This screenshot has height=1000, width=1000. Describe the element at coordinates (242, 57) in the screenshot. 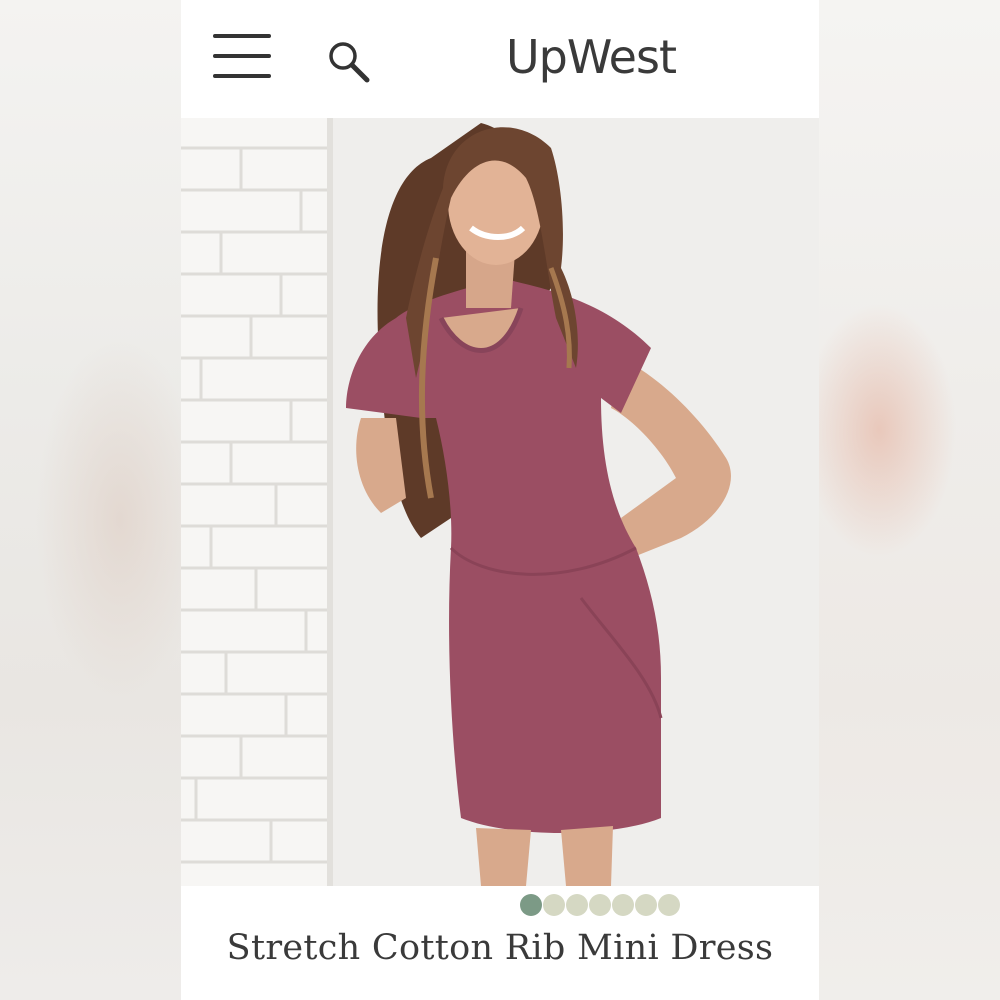

I see `hamburger-menu-icon` at that location.